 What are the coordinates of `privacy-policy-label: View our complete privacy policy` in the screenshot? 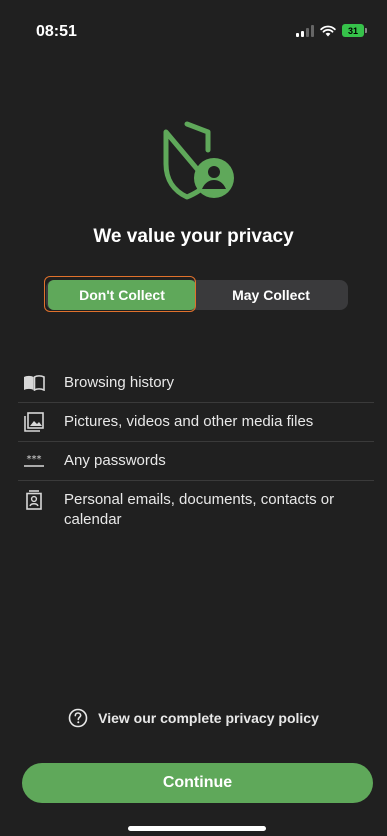 It's located at (208, 718).